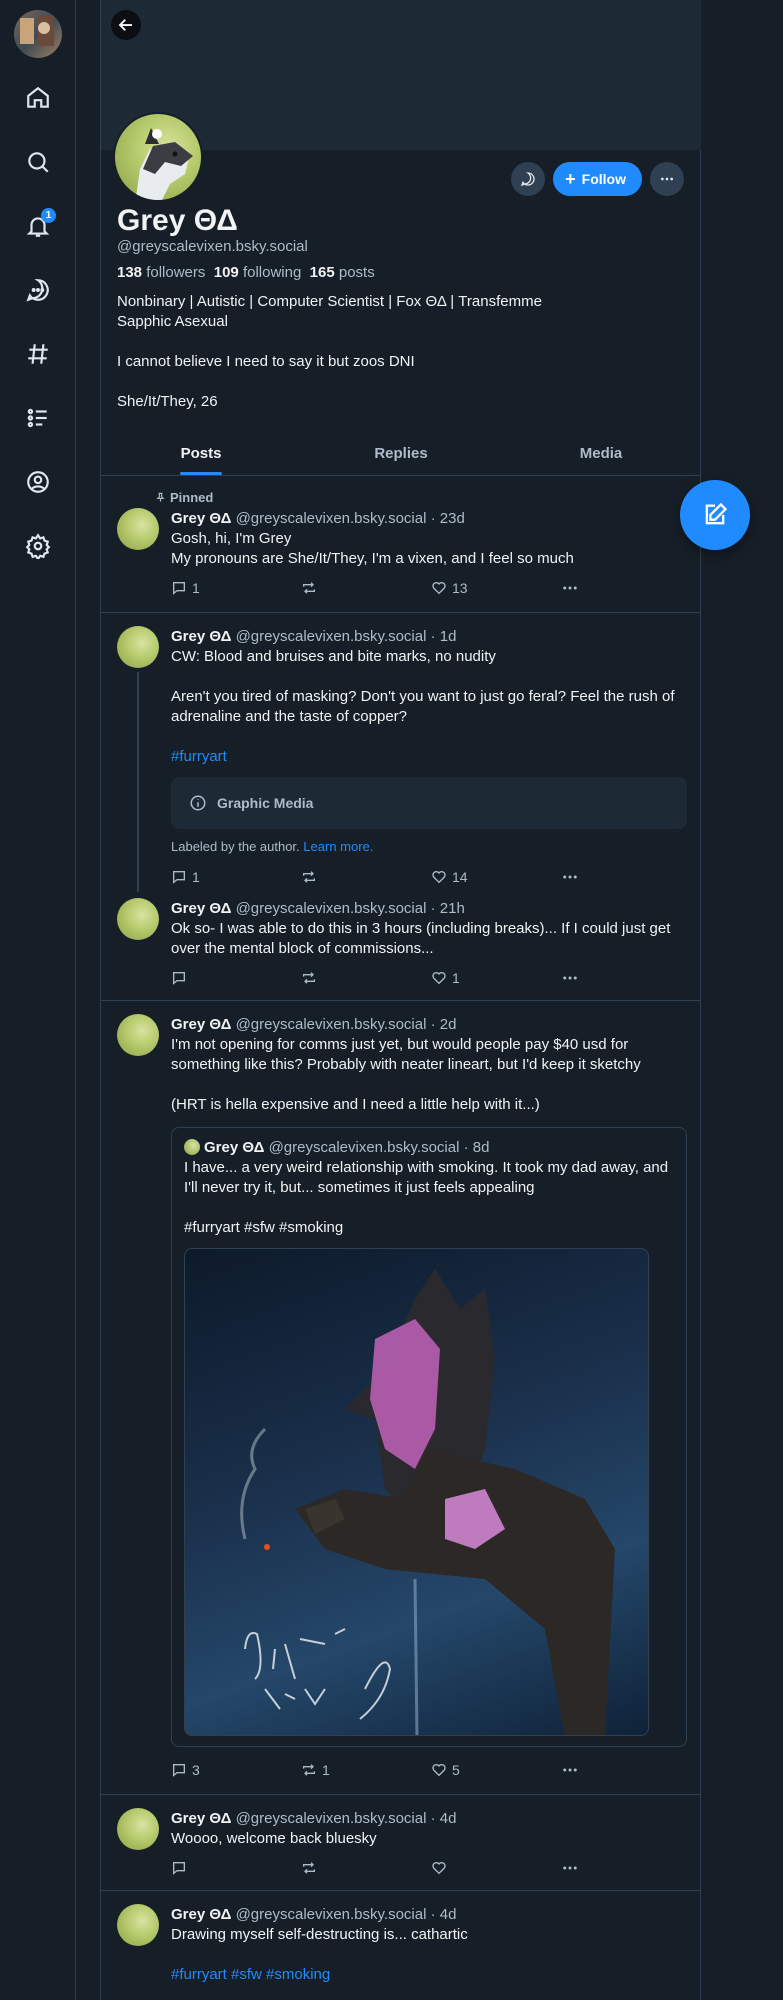 The height and width of the screenshot is (2000, 783). What do you see at coordinates (429, 1975) in the screenshot?
I see `post-hashtags: #furryart #sfw #smoking` at bounding box center [429, 1975].